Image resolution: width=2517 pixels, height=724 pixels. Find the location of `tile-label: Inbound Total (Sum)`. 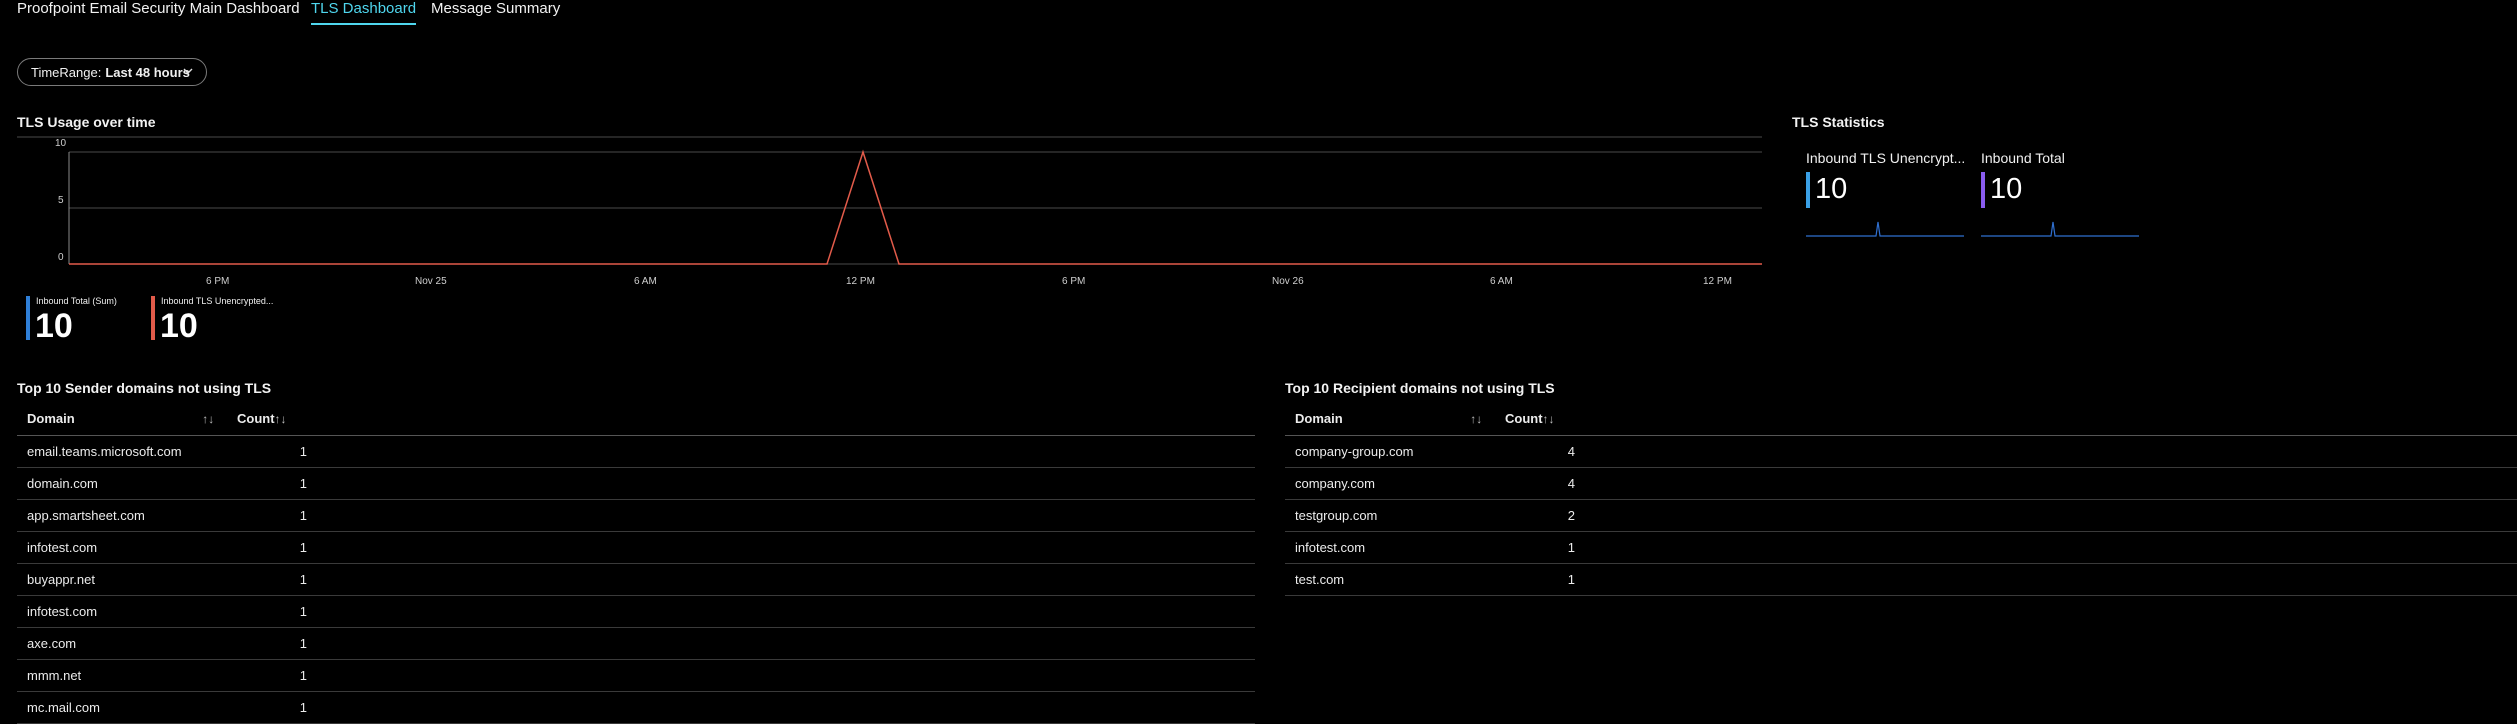

tile-label: Inbound Total (Sum) is located at coordinates (76, 301).